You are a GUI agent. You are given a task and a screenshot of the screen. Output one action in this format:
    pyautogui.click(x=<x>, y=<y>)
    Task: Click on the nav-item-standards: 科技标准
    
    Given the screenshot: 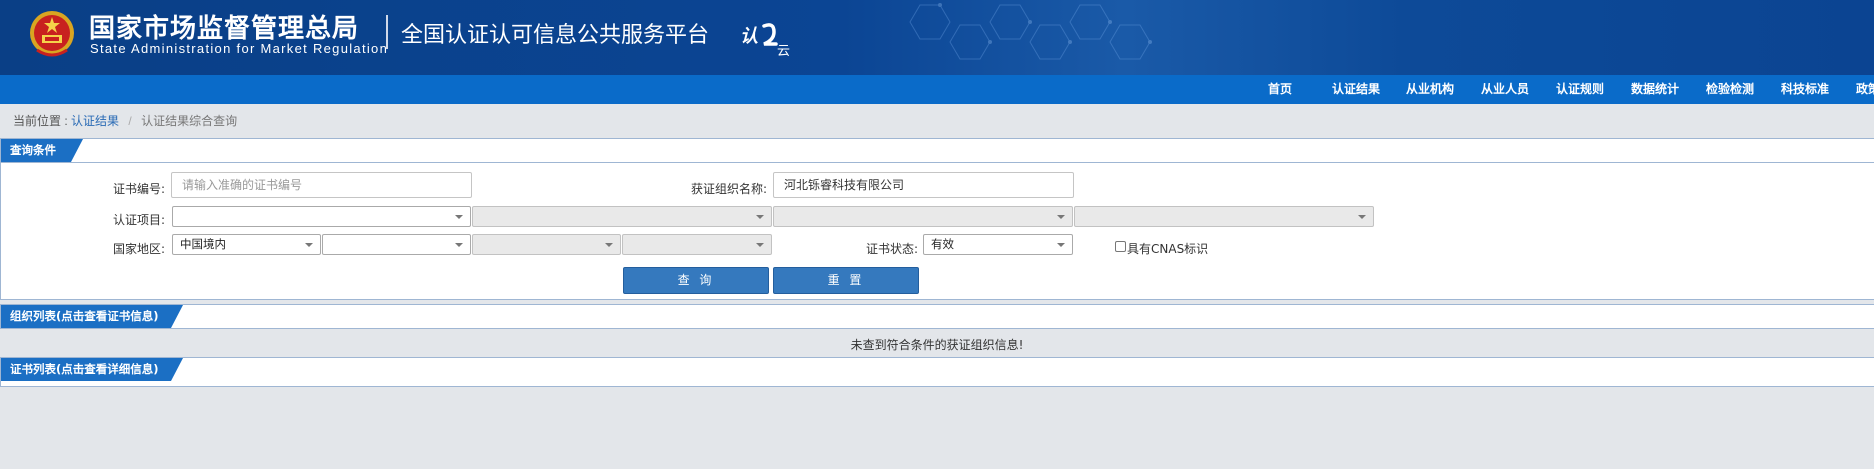 What is the action you would take?
    pyautogui.click(x=1805, y=89)
    